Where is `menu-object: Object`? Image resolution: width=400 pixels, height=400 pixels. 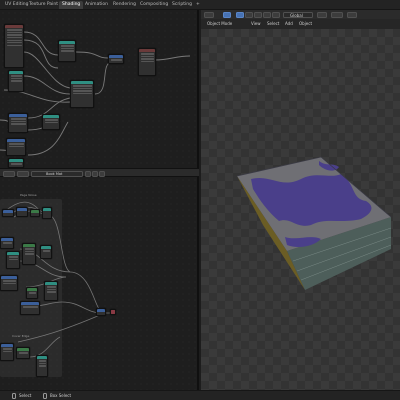 menu-object: Object is located at coordinates (305, 23).